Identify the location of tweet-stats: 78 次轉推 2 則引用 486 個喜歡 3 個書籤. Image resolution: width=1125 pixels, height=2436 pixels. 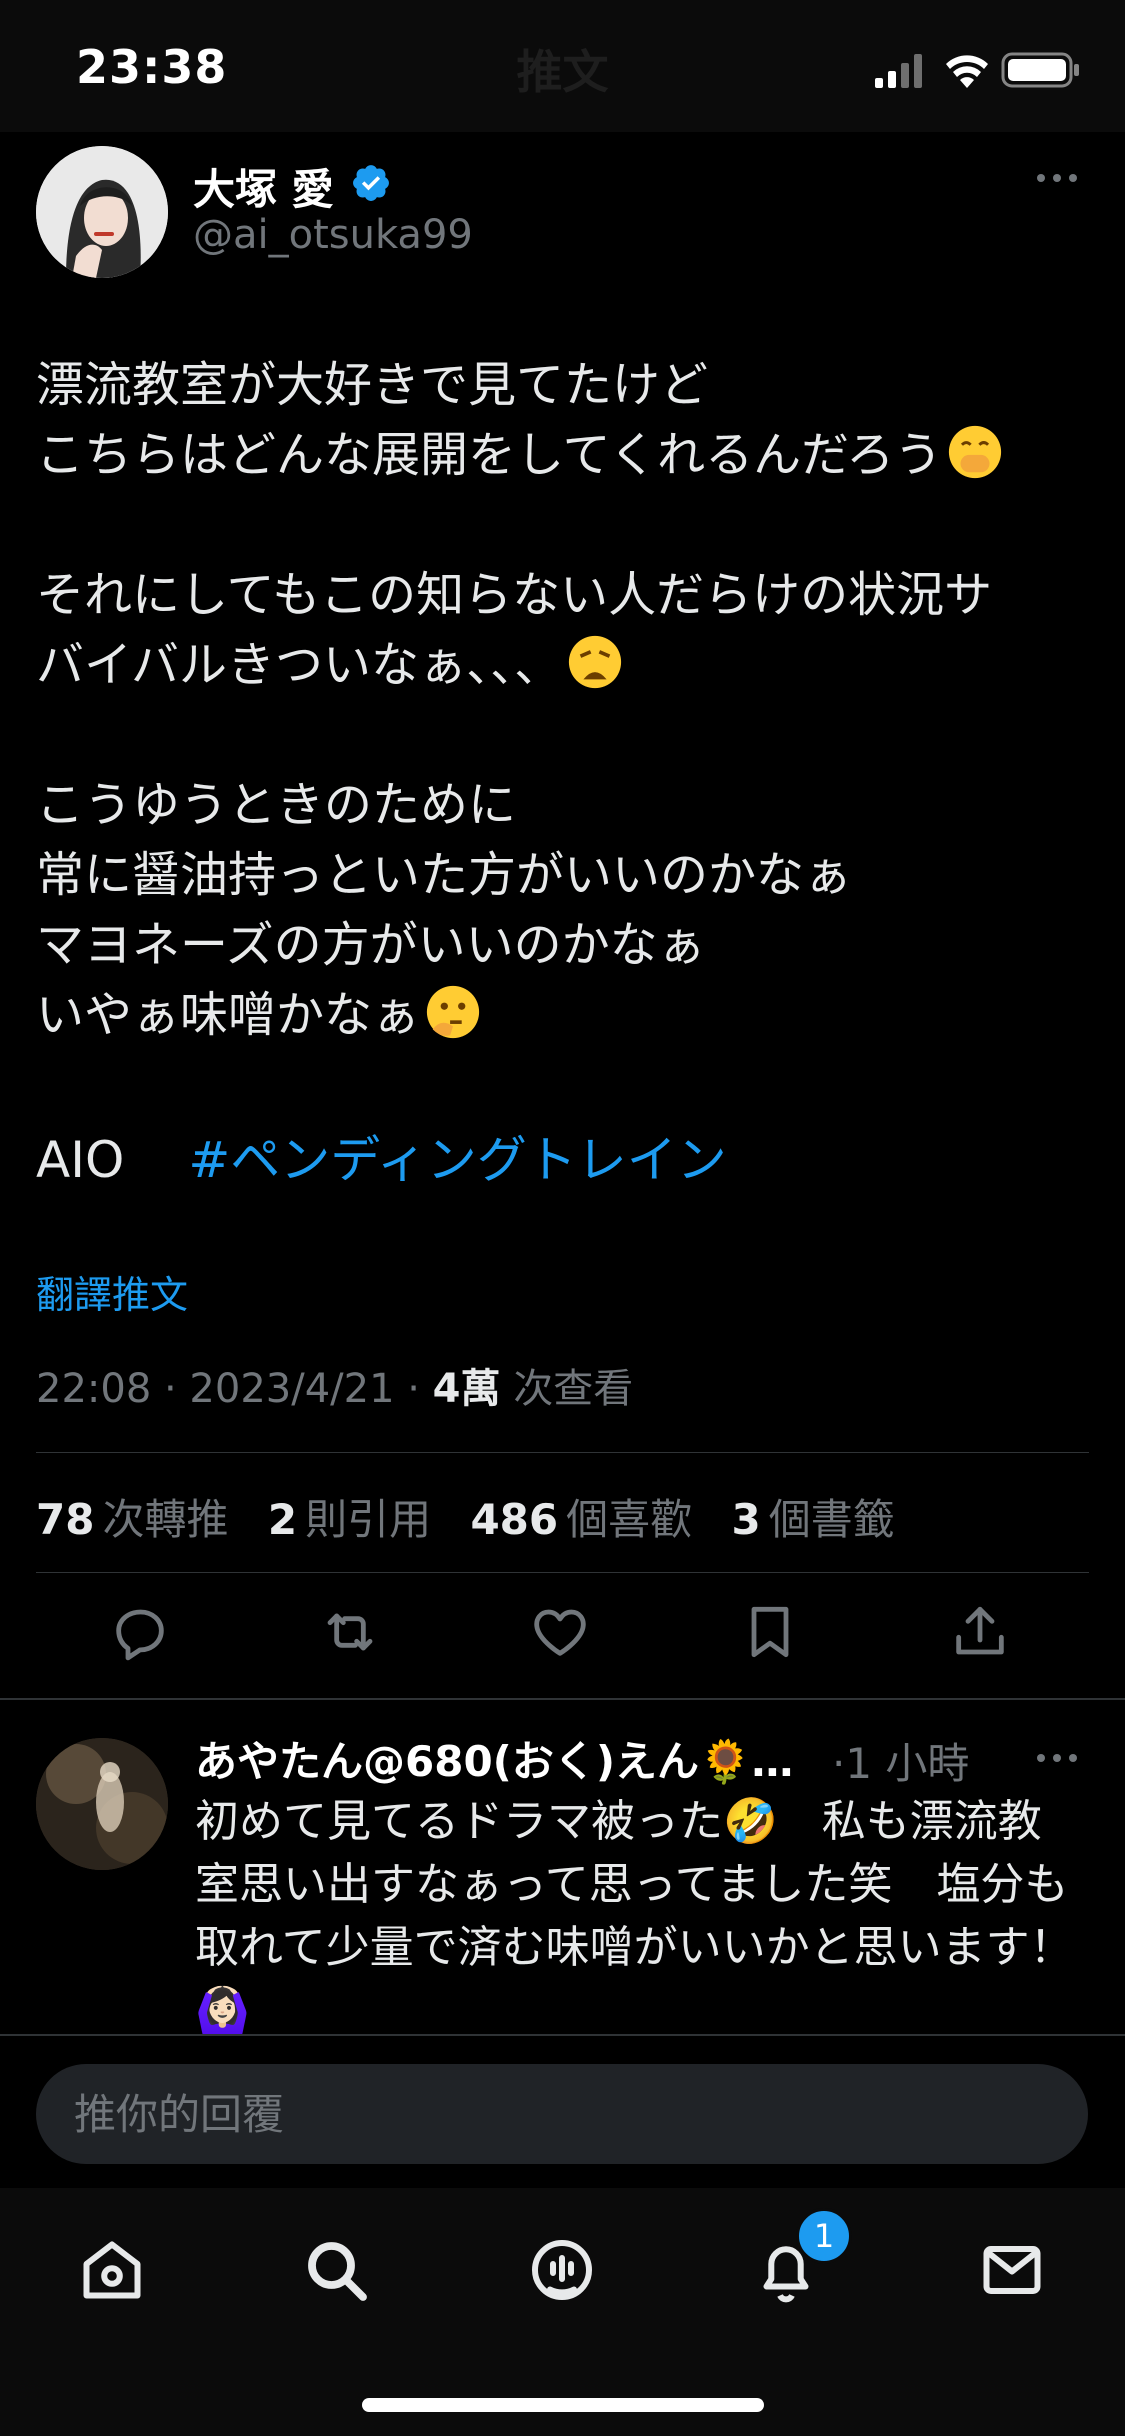
(478, 1516).